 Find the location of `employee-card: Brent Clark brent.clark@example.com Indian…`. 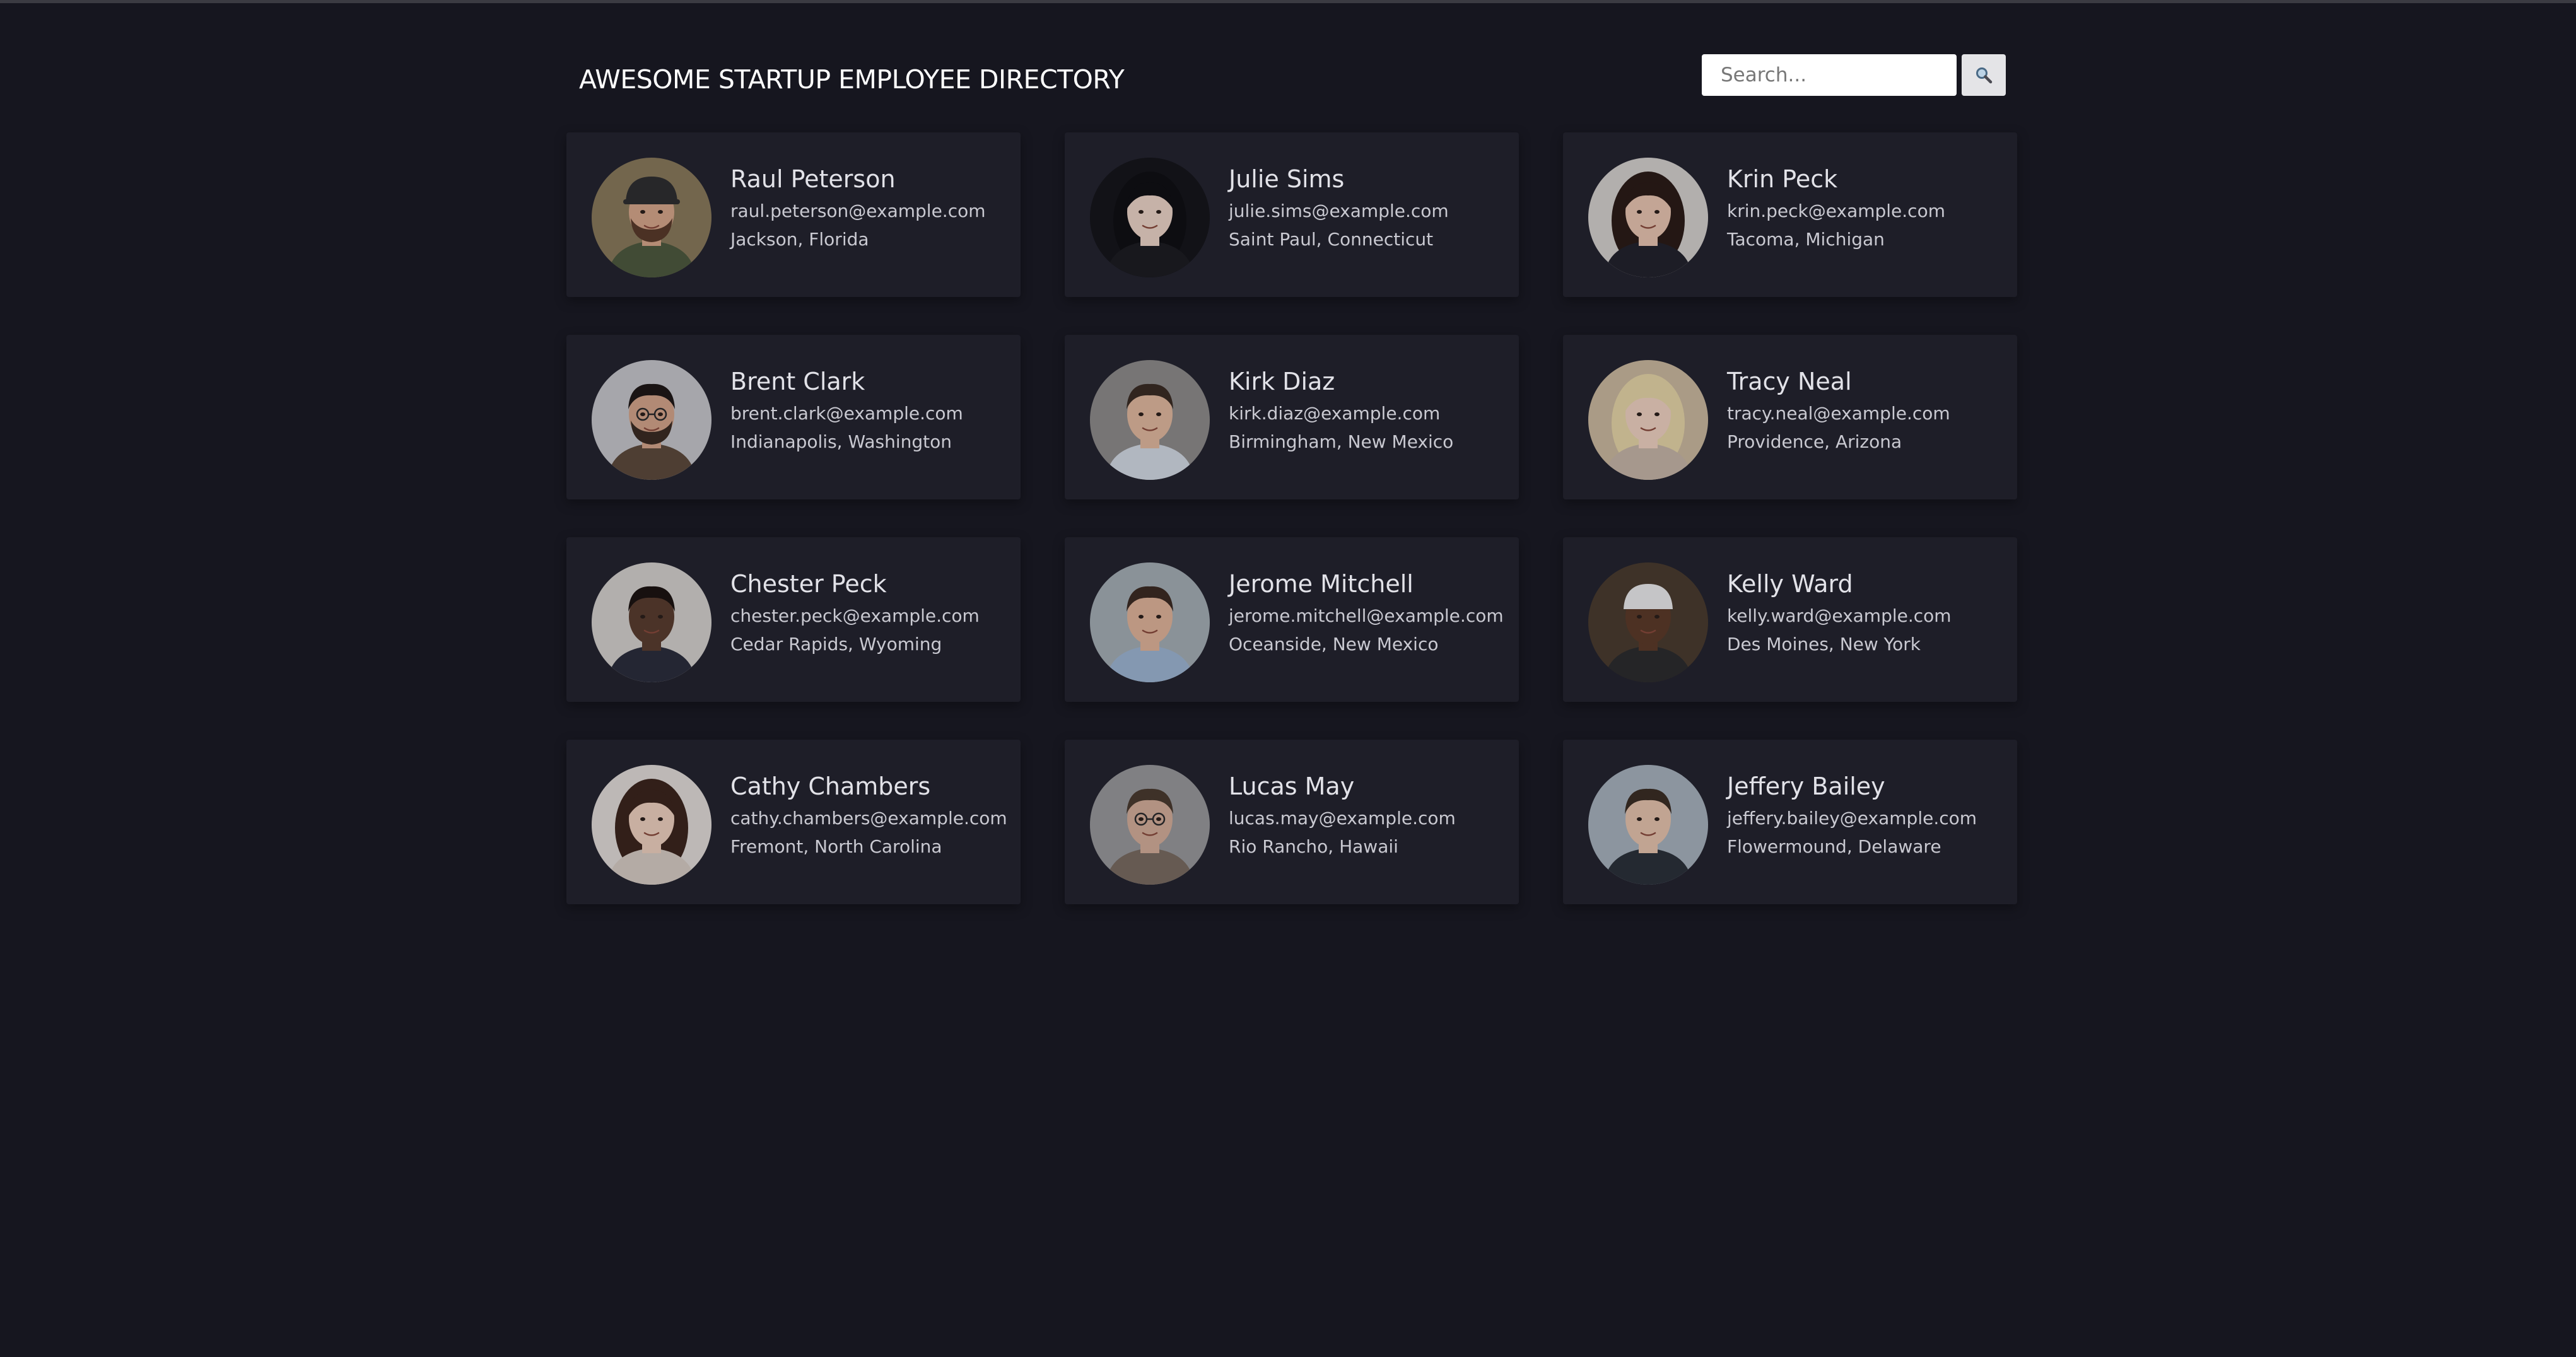

employee-card: Brent Clark brent.clark@example.com Indian… is located at coordinates (793, 417).